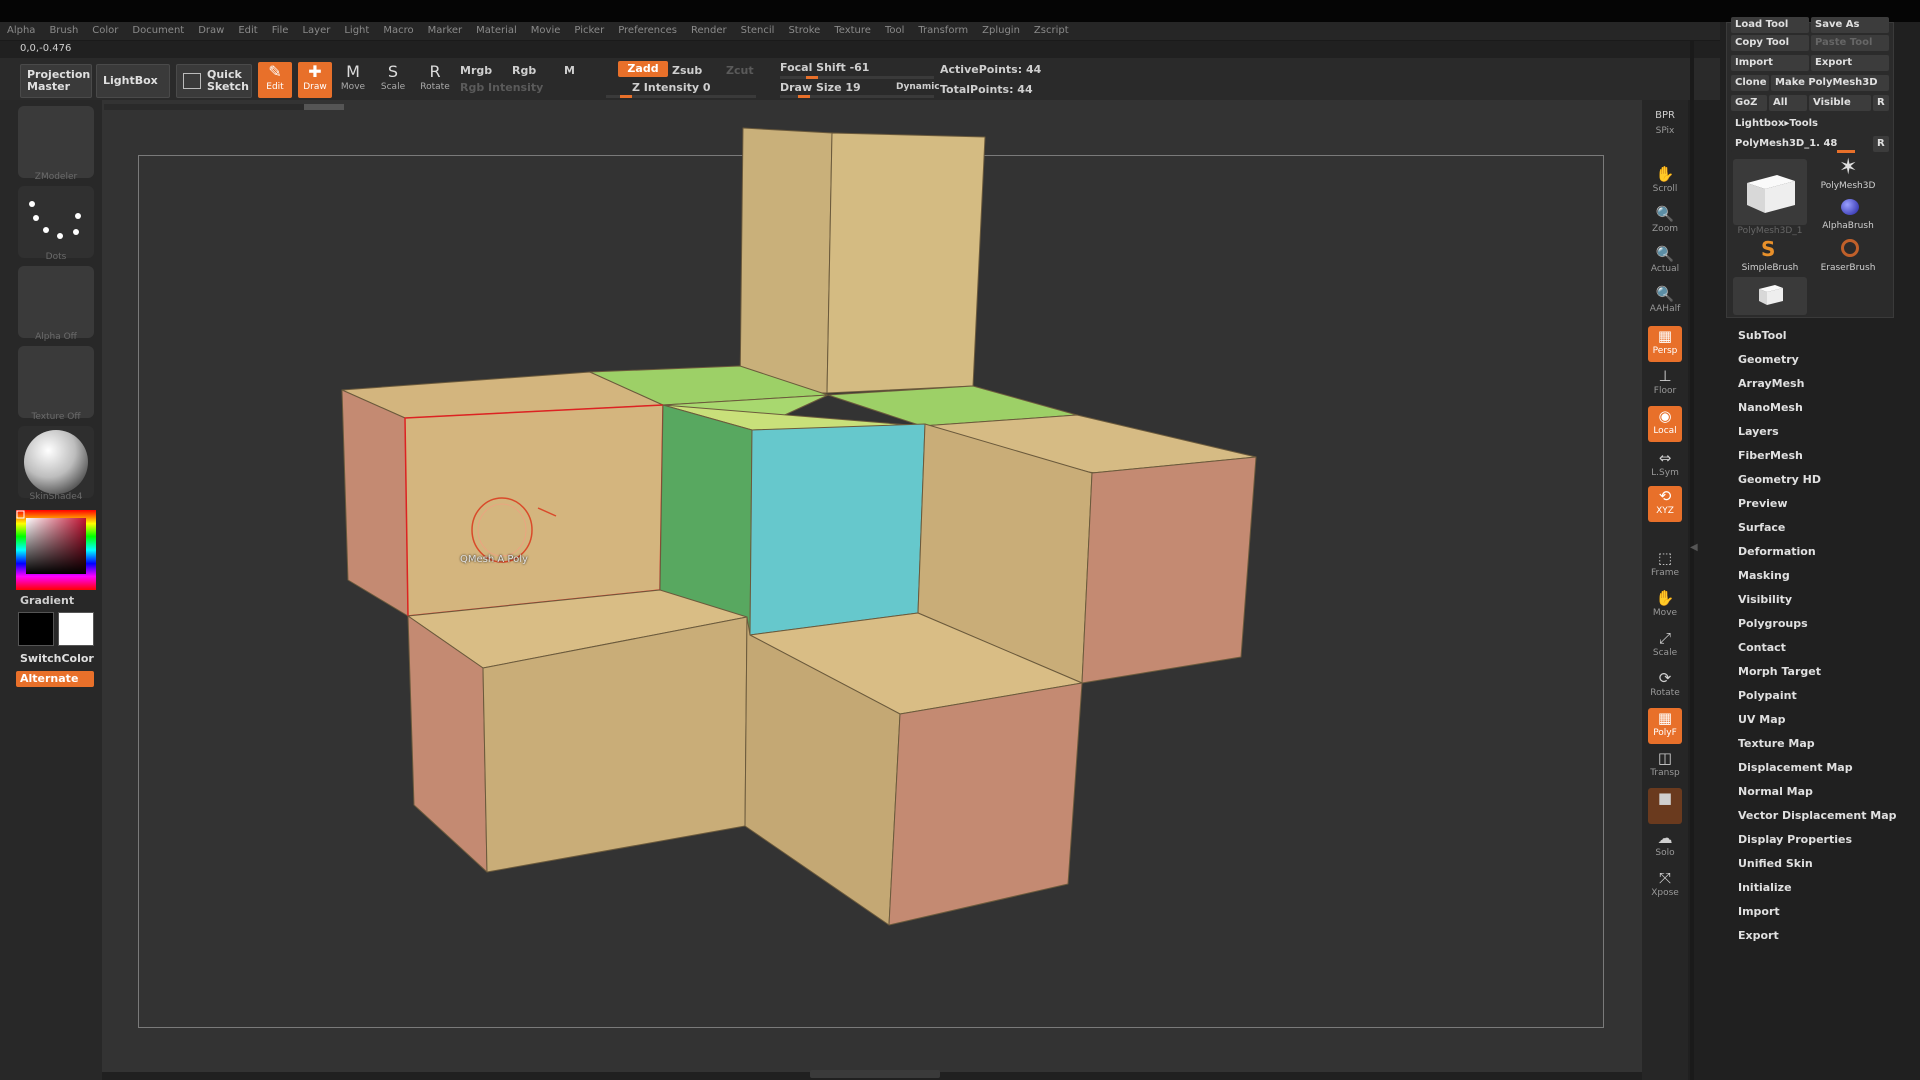 This screenshot has width=1920, height=1080. I want to click on transp-icon: ◫, so click(1665, 758).